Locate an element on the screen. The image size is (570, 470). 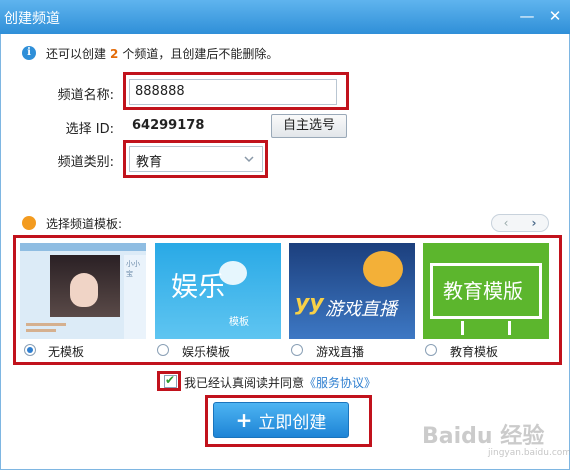
service-agreement-link: 《服务协议》 is located at coordinates (340, 383).